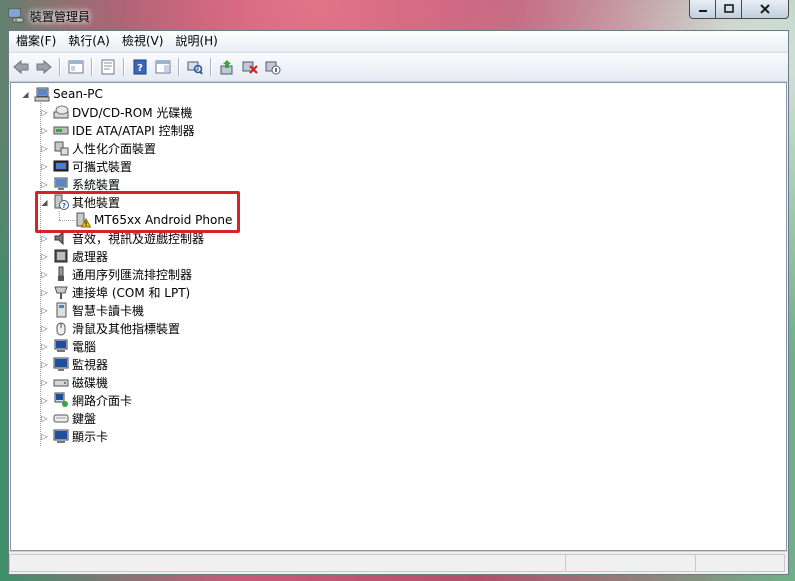  What do you see at coordinates (114, 148) in the screenshot?
I see `tree-item-label: 人性化介面裝置` at bounding box center [114, 148].